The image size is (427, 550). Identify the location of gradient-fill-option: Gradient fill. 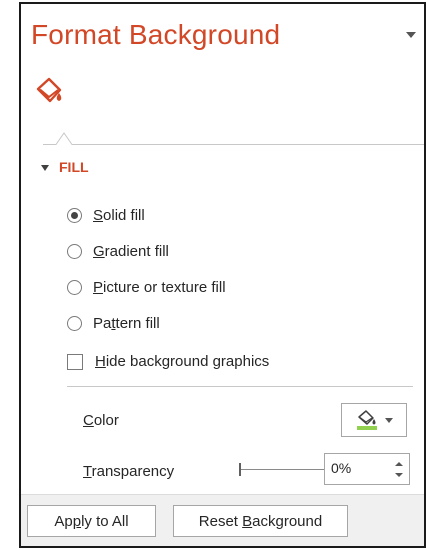
(118, 251).